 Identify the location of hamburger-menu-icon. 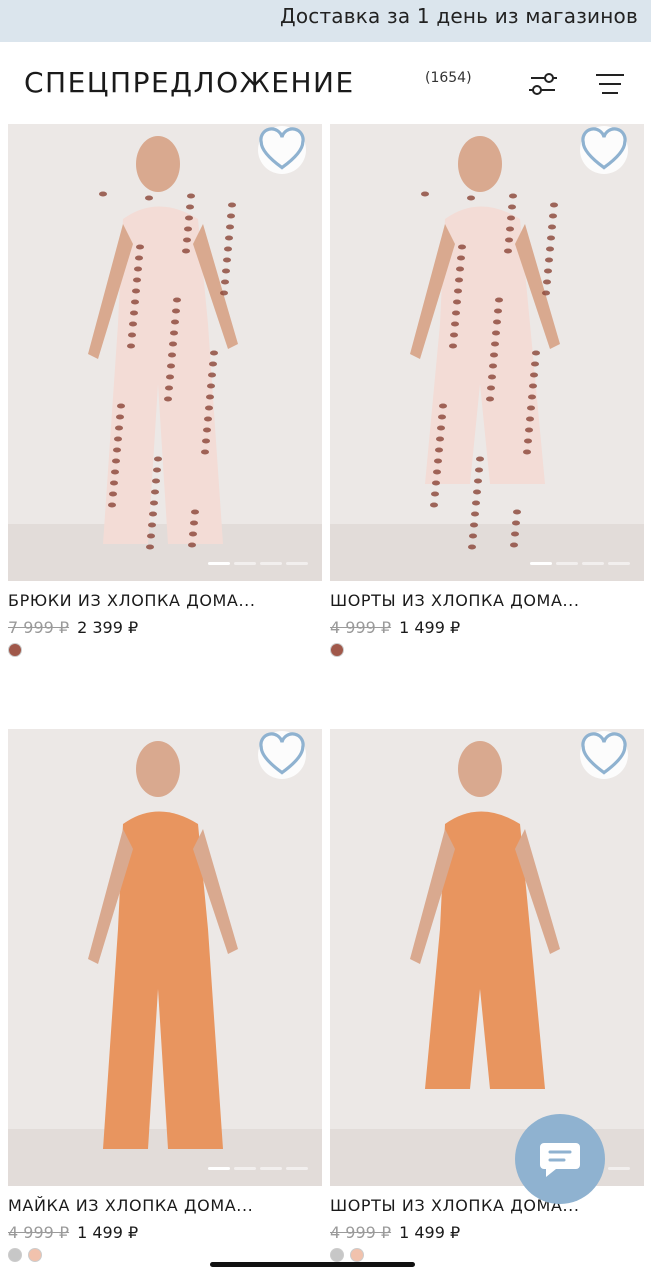
(610, 84).